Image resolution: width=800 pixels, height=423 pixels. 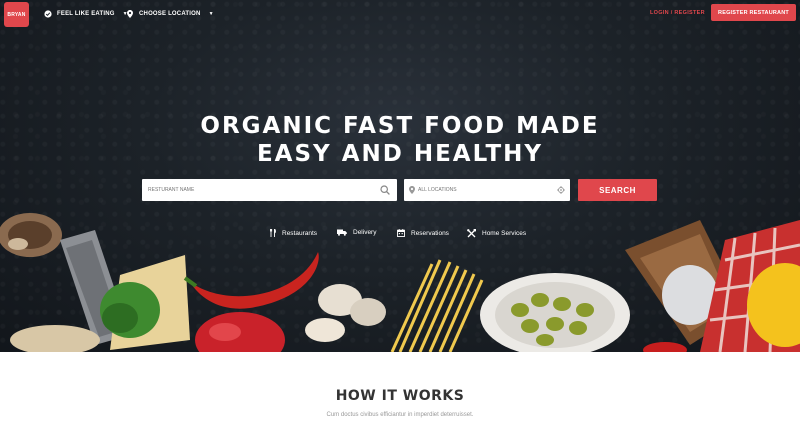 What do you see at coordinates (561, 190) in the screenshot?
I see `crosshair-icon` at bounding box center [561, 190].